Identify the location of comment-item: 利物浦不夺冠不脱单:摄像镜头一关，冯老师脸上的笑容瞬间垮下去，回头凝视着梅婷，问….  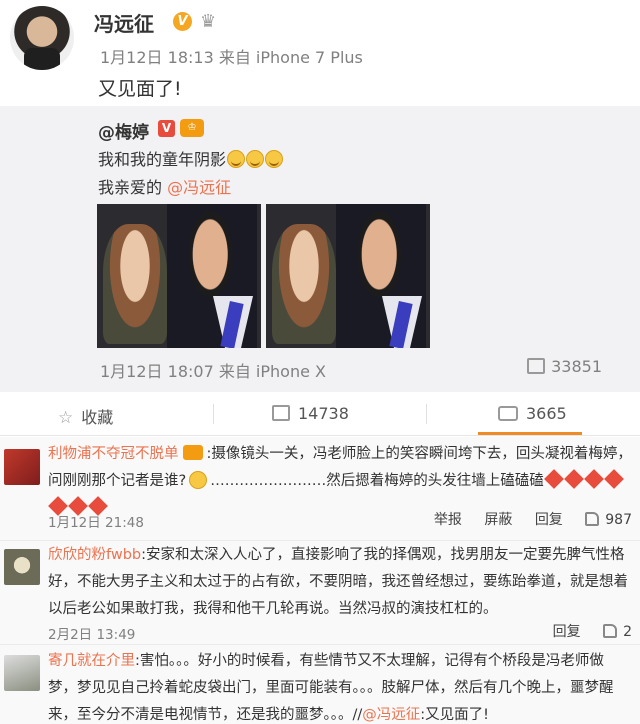
(320, 489).